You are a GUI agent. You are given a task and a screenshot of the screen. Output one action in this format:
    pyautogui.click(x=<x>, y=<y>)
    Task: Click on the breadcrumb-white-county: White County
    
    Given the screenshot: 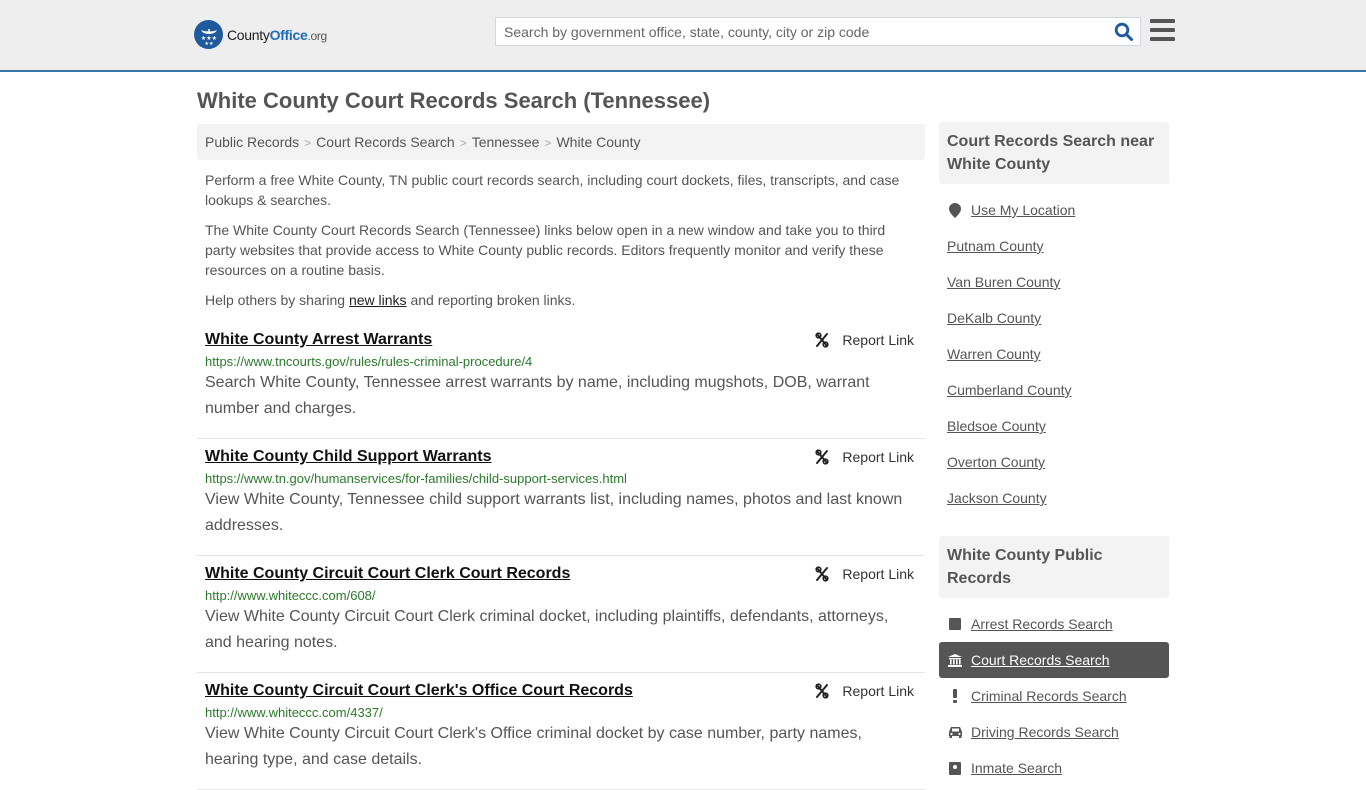 What is the action you would take?
    pyautogui.click(x=598, y=142)
    